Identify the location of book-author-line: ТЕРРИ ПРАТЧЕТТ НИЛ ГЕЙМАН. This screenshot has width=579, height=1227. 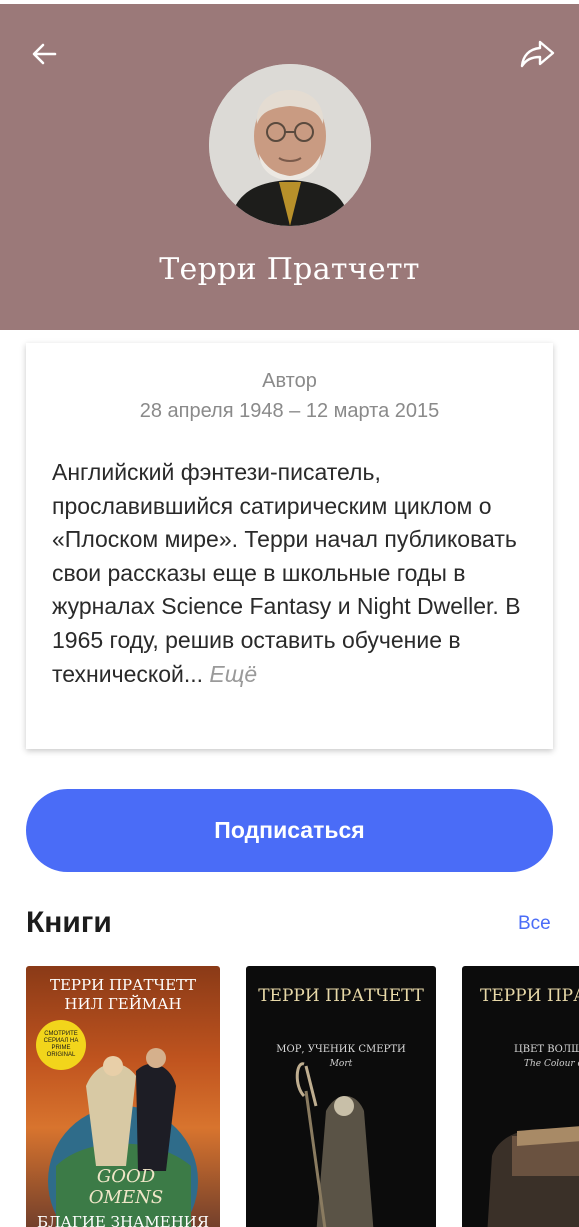
(123, 995).